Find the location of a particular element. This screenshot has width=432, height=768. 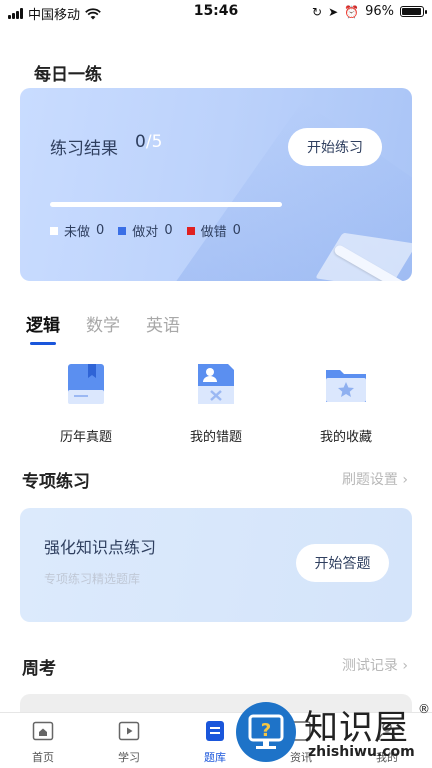

tab-english: 英语 is located at coordinates (163, 323).